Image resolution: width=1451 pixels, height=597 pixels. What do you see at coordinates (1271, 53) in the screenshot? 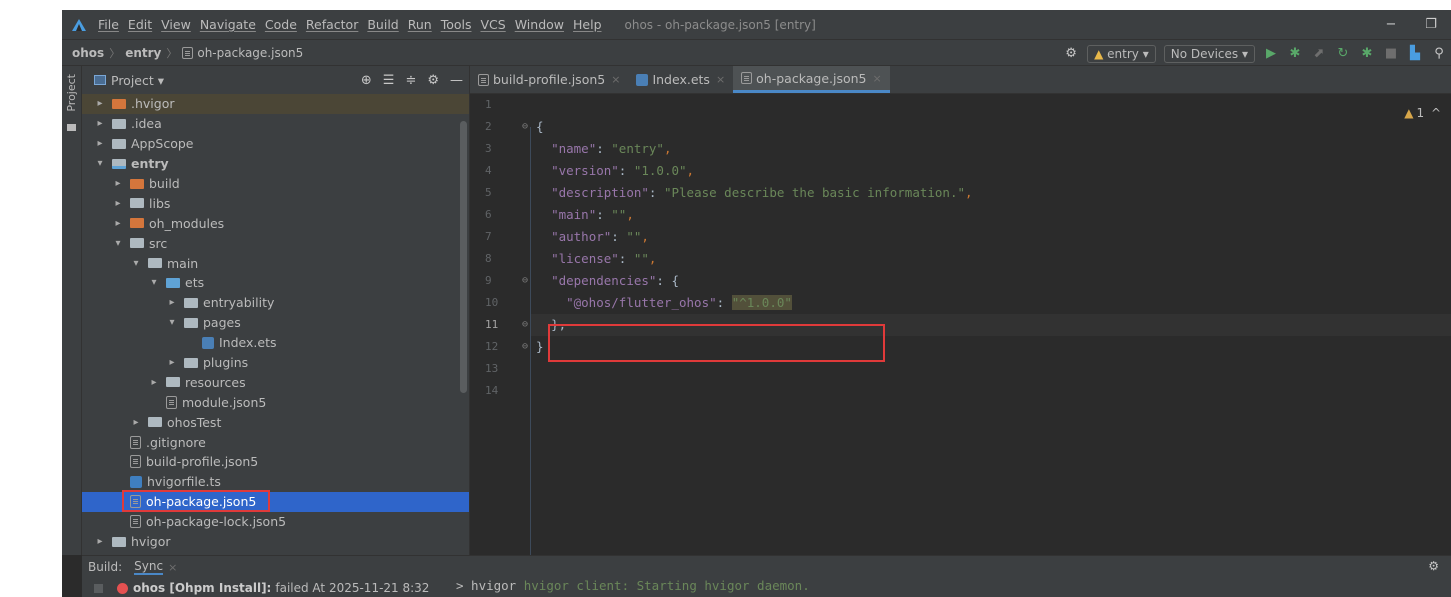
I see `run-icon: ▶` at bounding box center [1271, 53].